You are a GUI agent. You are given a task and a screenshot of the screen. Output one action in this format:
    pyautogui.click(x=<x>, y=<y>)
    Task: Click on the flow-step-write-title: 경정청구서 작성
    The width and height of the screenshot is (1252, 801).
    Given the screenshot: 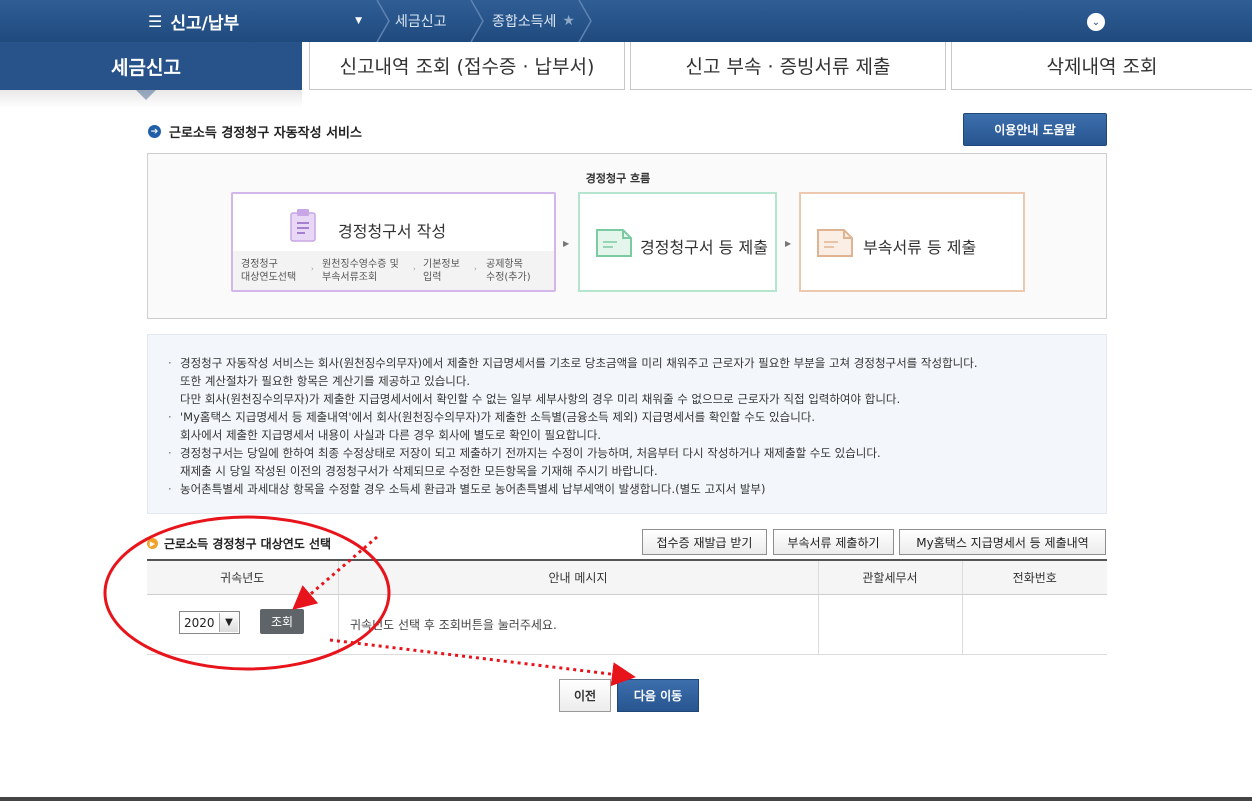 What is the action you would take?
    pyautogui.click(x=392, y=231)
    